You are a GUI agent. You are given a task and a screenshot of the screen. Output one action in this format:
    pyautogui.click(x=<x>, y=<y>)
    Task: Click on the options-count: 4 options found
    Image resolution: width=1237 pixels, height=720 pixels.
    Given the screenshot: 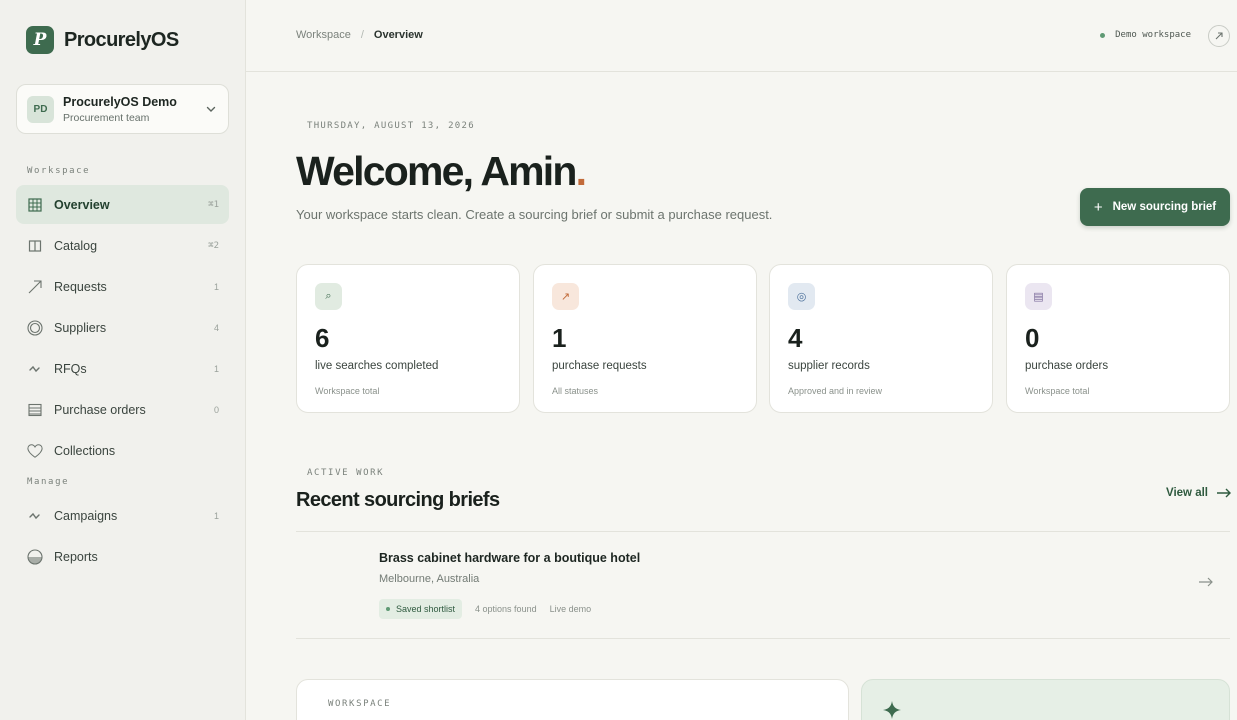 What is the action you would take?
    pyautogui.click(x=506, y=609)
    